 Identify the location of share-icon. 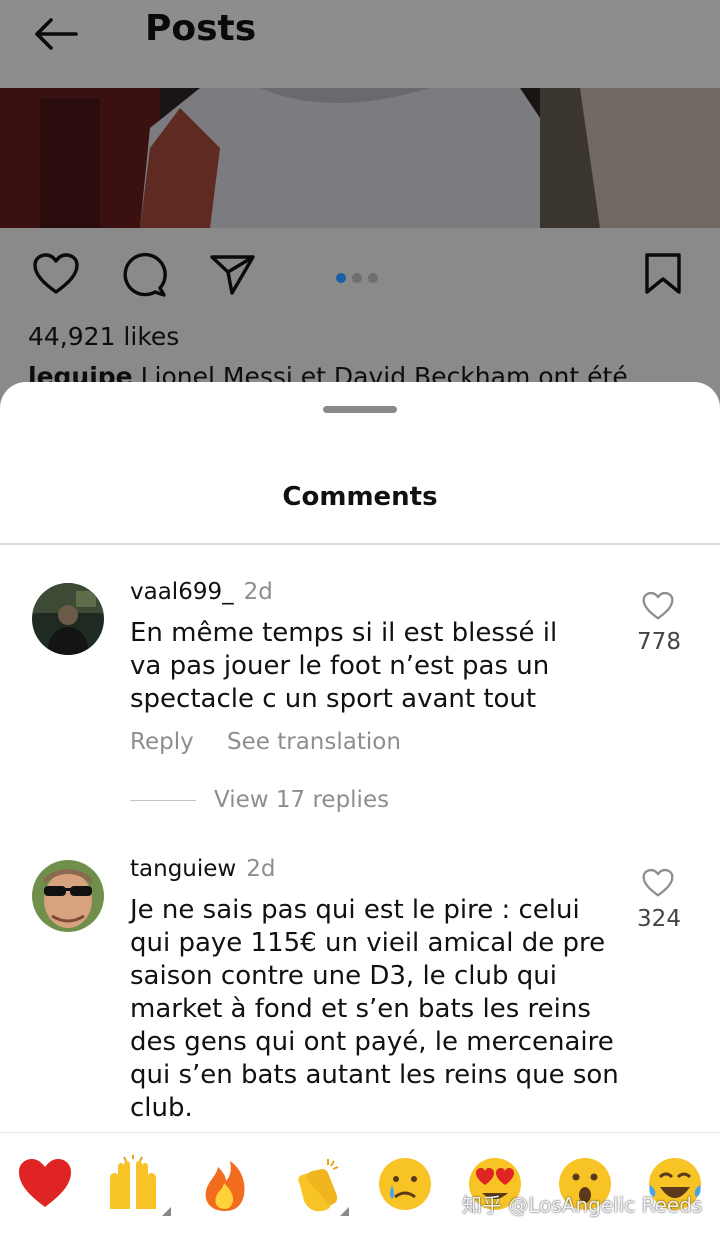
(232, 276).